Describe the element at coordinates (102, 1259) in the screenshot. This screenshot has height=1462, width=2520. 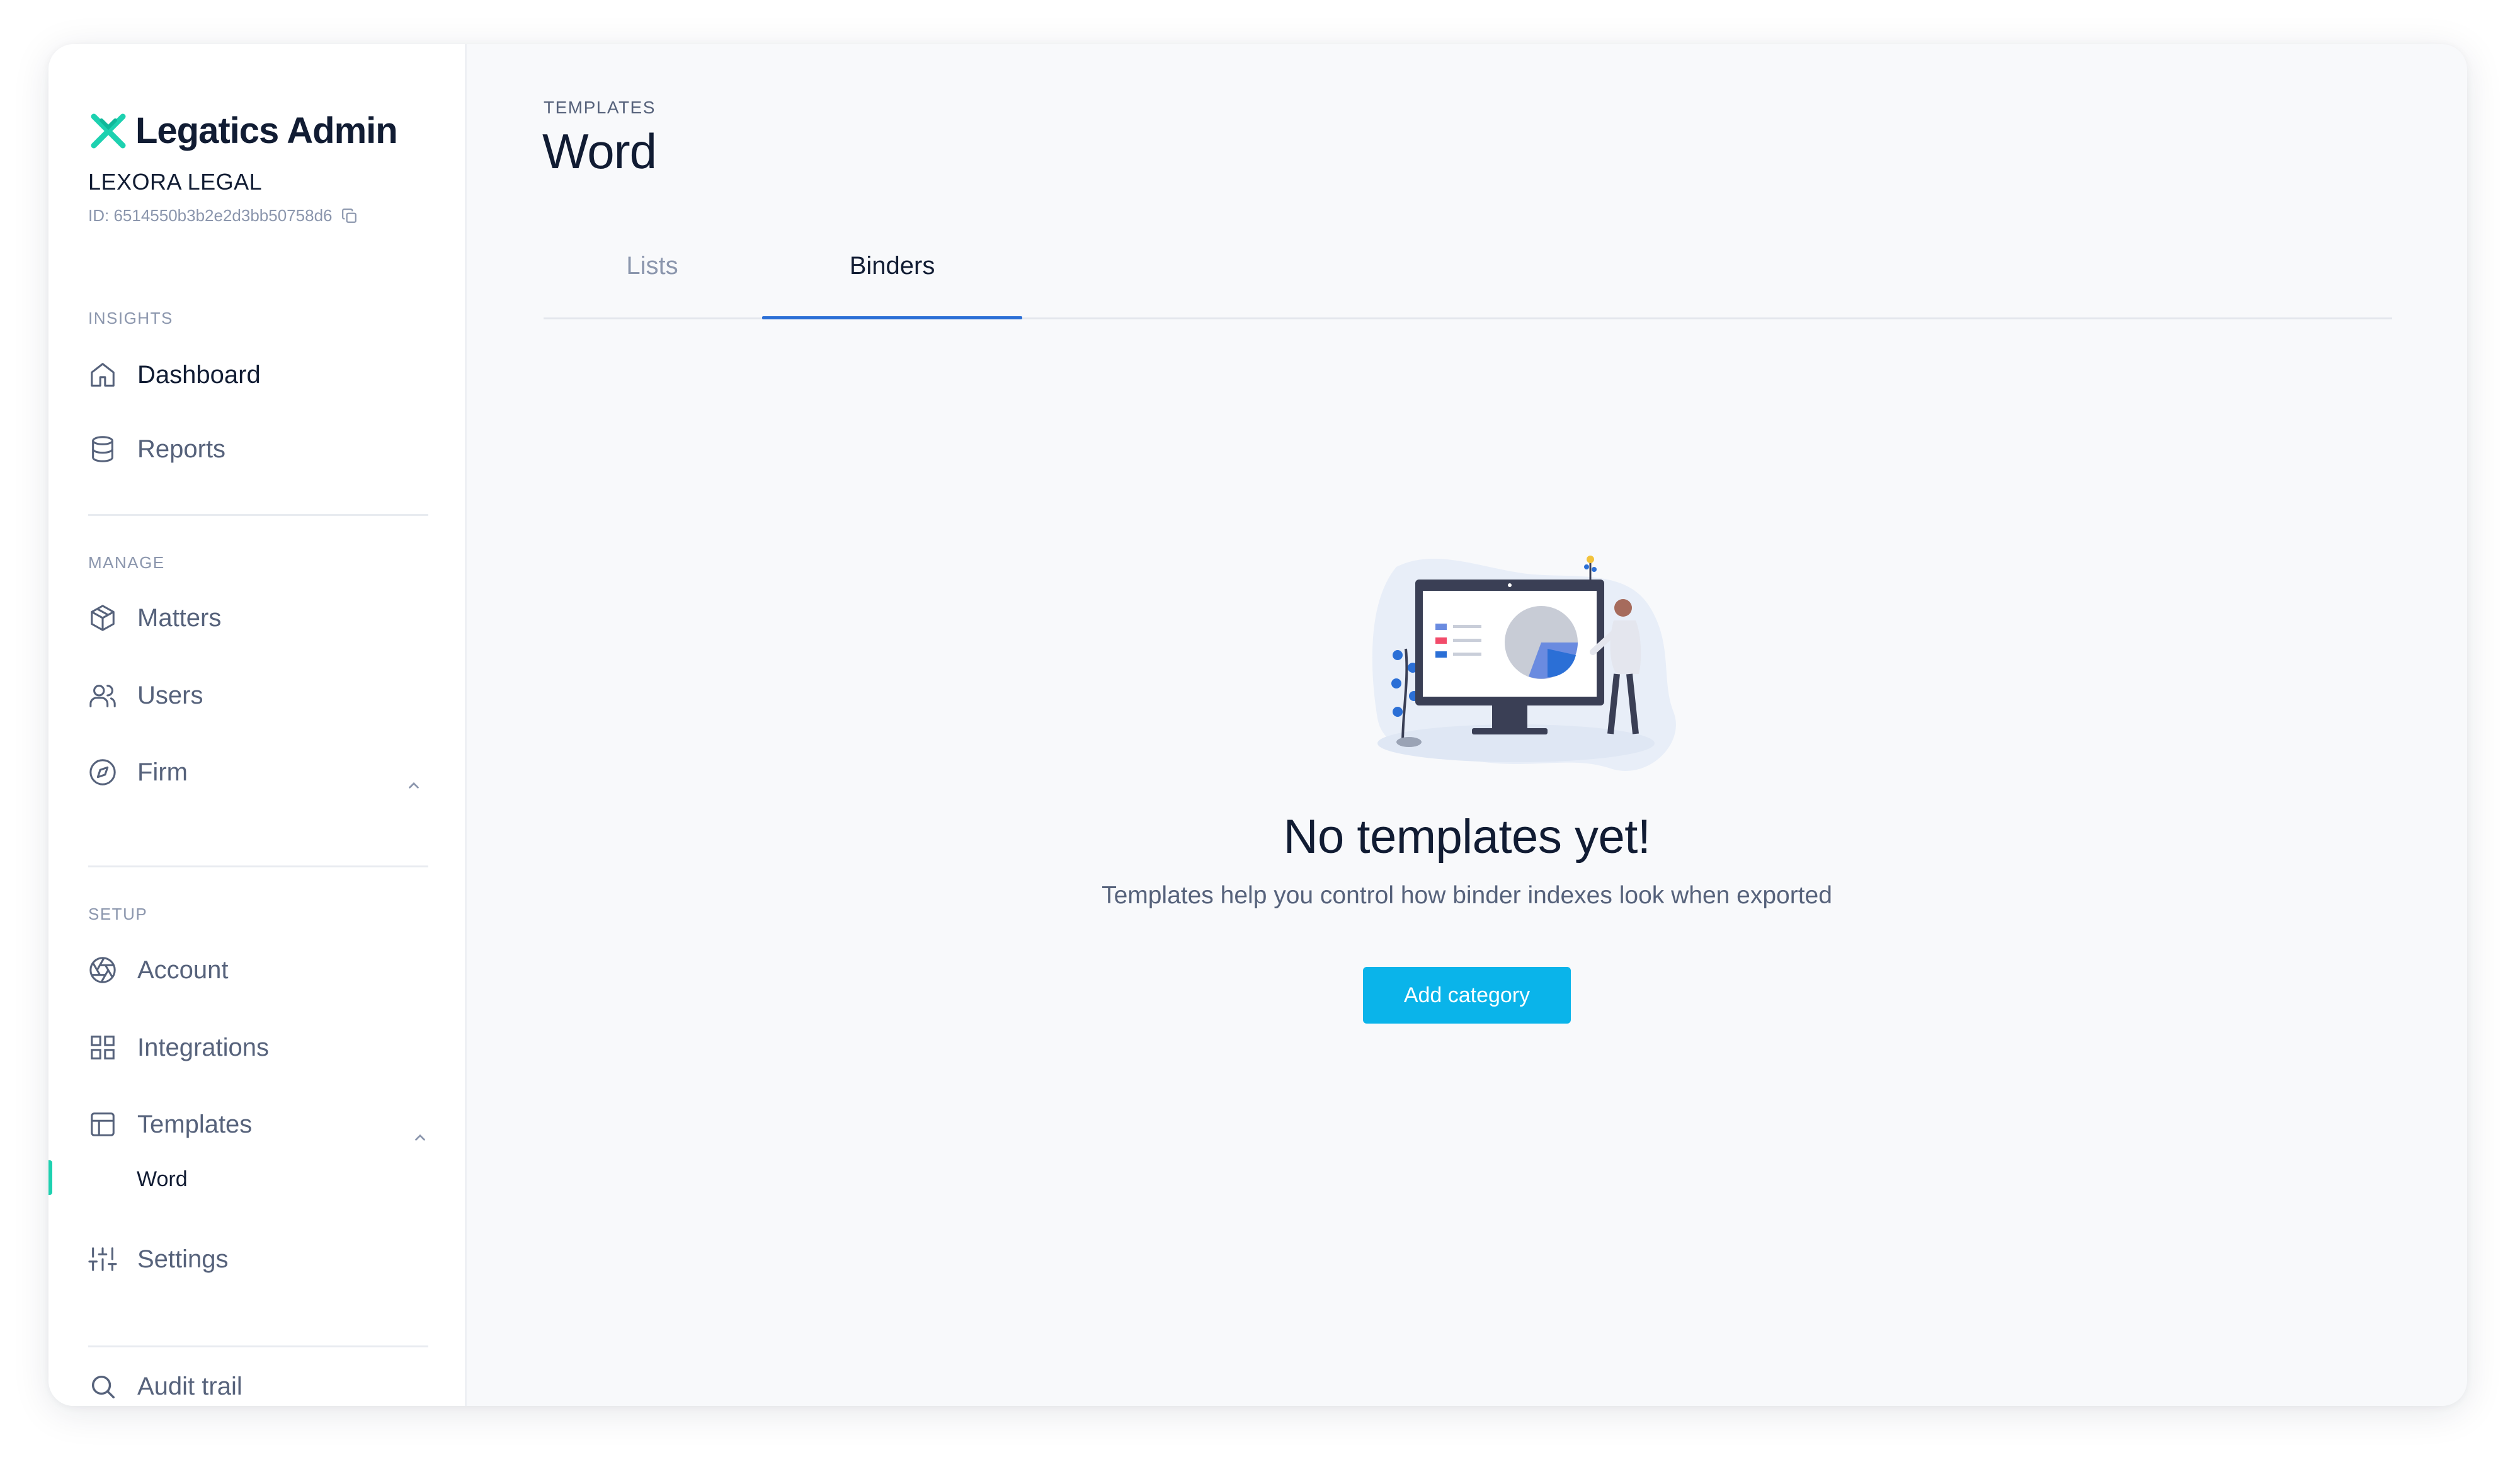
I see `sliders-icon` at that location.